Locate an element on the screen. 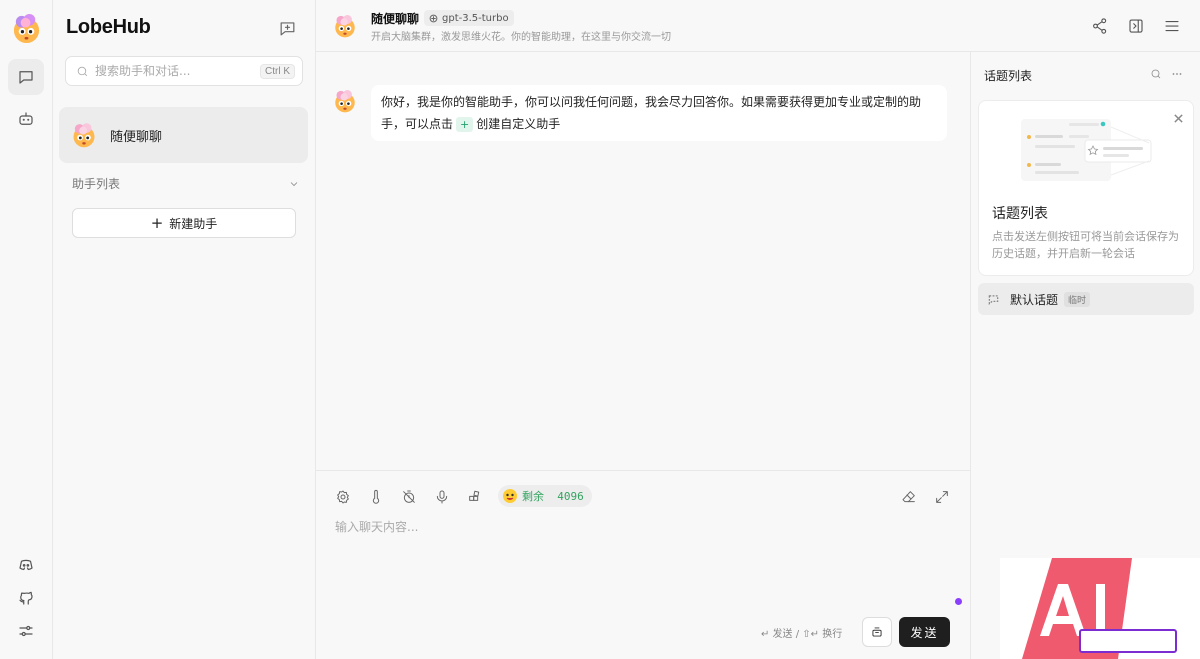 This screenshot has width=1200, height=659. expand-icon is located at coordinates (942, 497).